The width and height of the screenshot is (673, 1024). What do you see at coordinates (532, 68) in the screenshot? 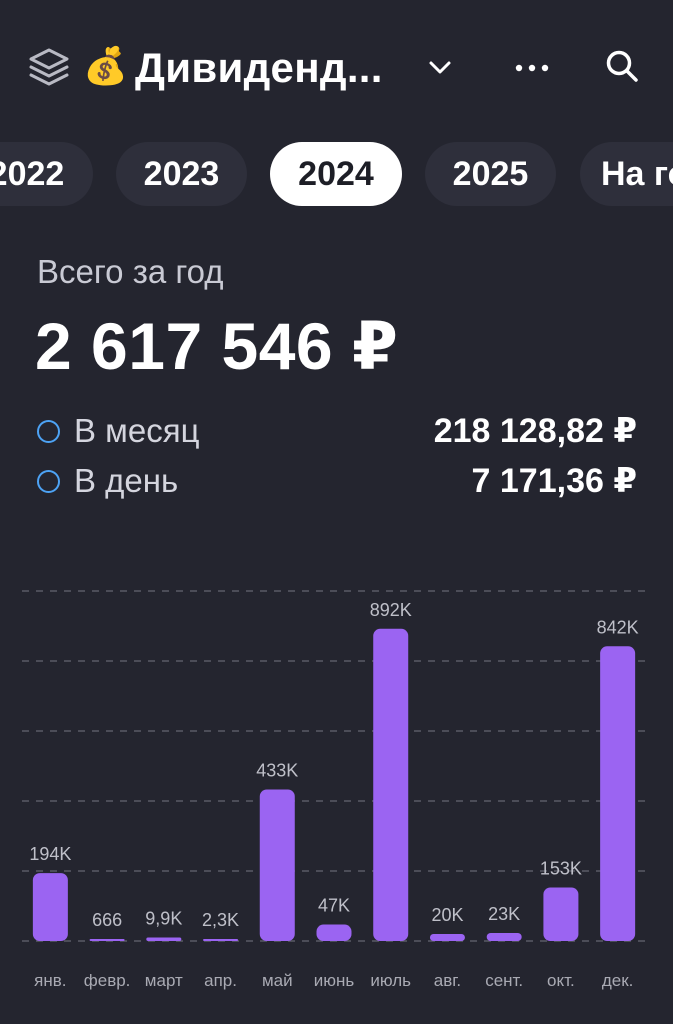
I see `more-icon` at bounding box center [532, 68].